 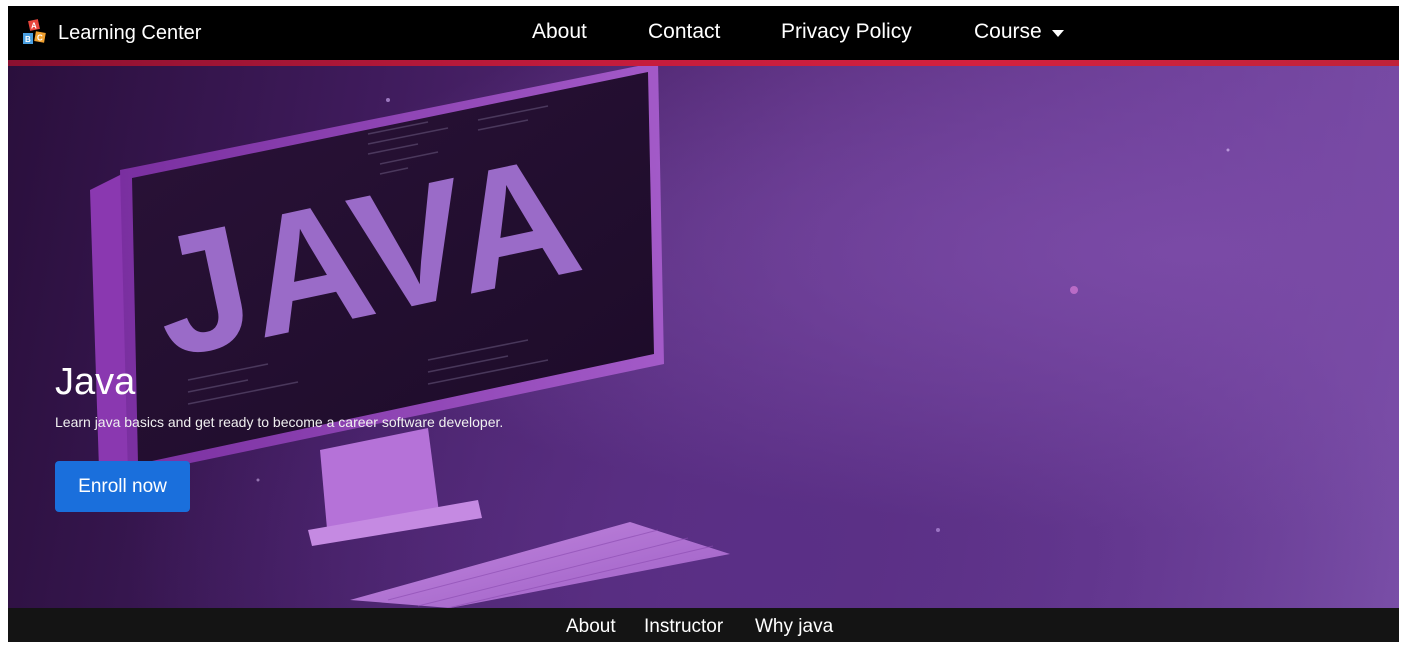 I want to click on nav-link-contact: Contact, so click(x=684, y=32).